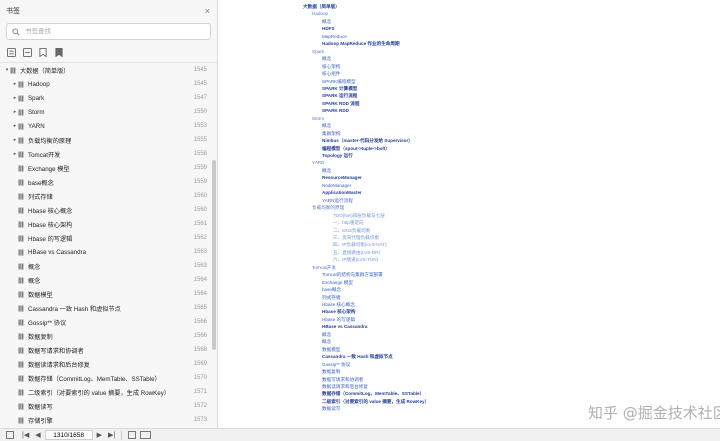 The width and height of the screenshot is (720, 441). I want to click on bookmark-page-number: 1563, so click(200, 266).